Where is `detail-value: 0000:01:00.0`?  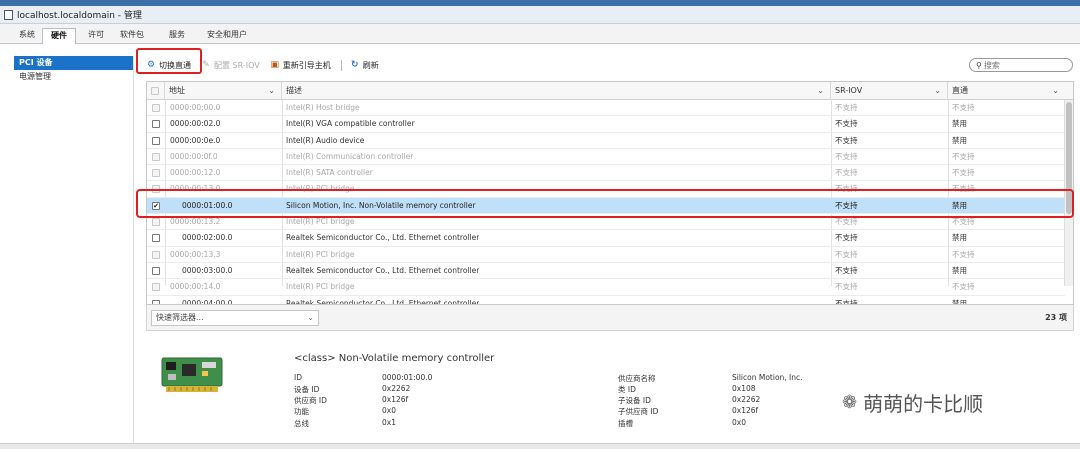 detail-value: 0000:01:00.0 is located at coordinates (407, 377).